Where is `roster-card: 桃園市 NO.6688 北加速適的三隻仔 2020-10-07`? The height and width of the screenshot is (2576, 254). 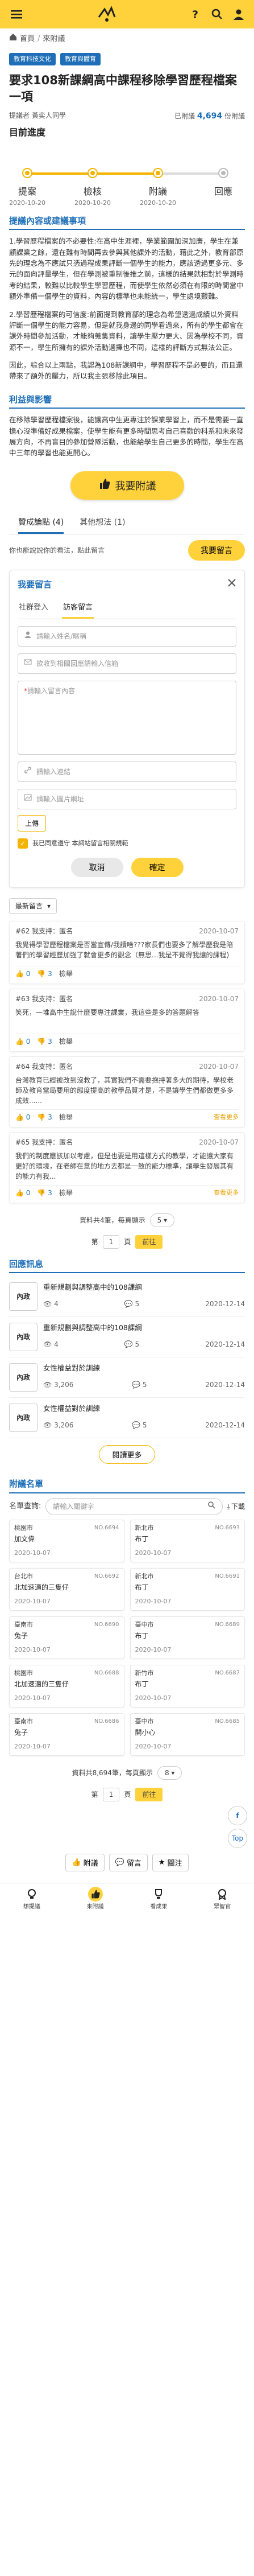
roster-card: 桃園市 NO.6688 北加速適的三隻仔 2020-10-07 is located at coordinates (66, 1685).